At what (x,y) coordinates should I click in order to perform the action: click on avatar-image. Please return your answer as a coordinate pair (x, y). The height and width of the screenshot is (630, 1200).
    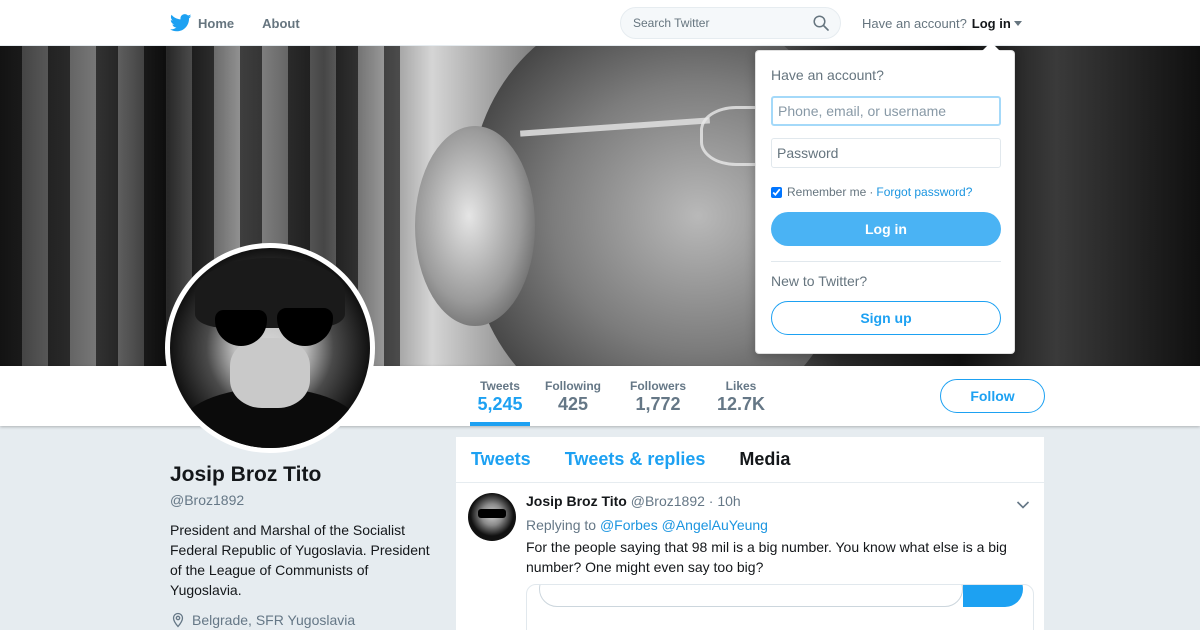
    Looking at the image, I should click on (270, 348).